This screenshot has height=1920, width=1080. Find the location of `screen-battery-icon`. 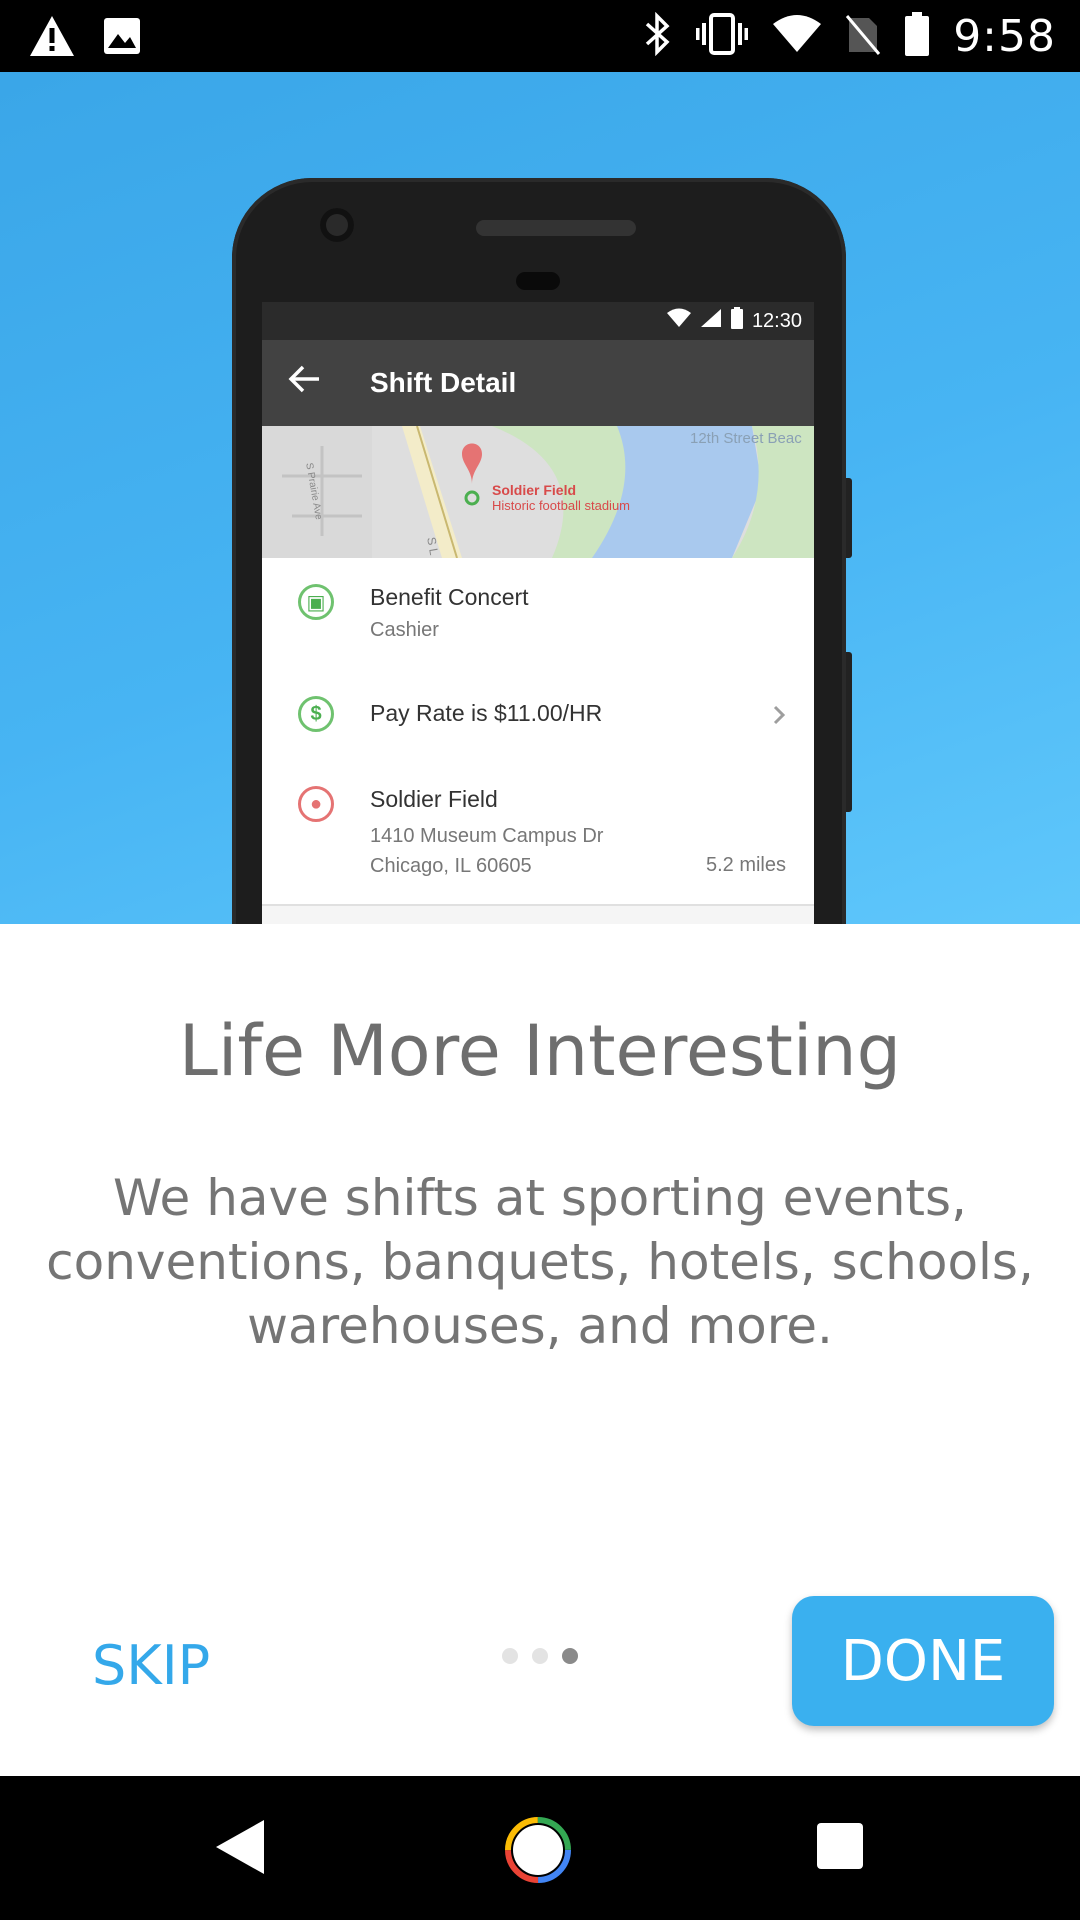

screen-battery-icon is located at coordinates (737, 321).